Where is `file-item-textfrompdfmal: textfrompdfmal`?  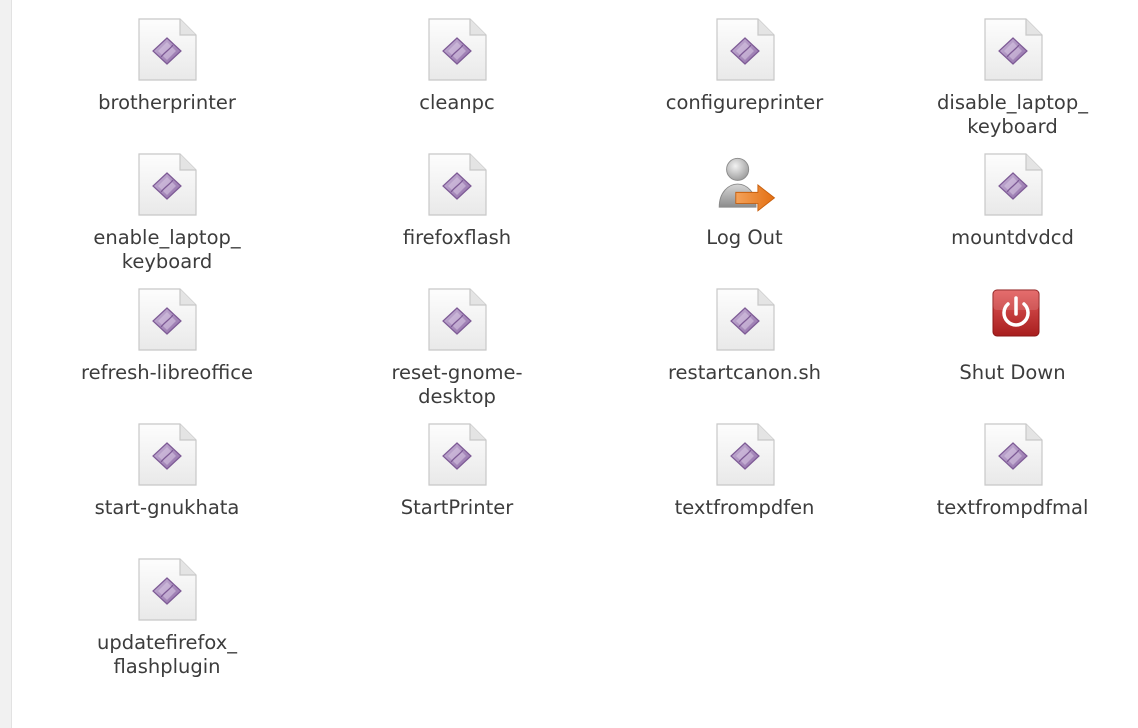 file-item-textfrompdfmal: textfrompdfmal is located at coordinates (1012, 490).